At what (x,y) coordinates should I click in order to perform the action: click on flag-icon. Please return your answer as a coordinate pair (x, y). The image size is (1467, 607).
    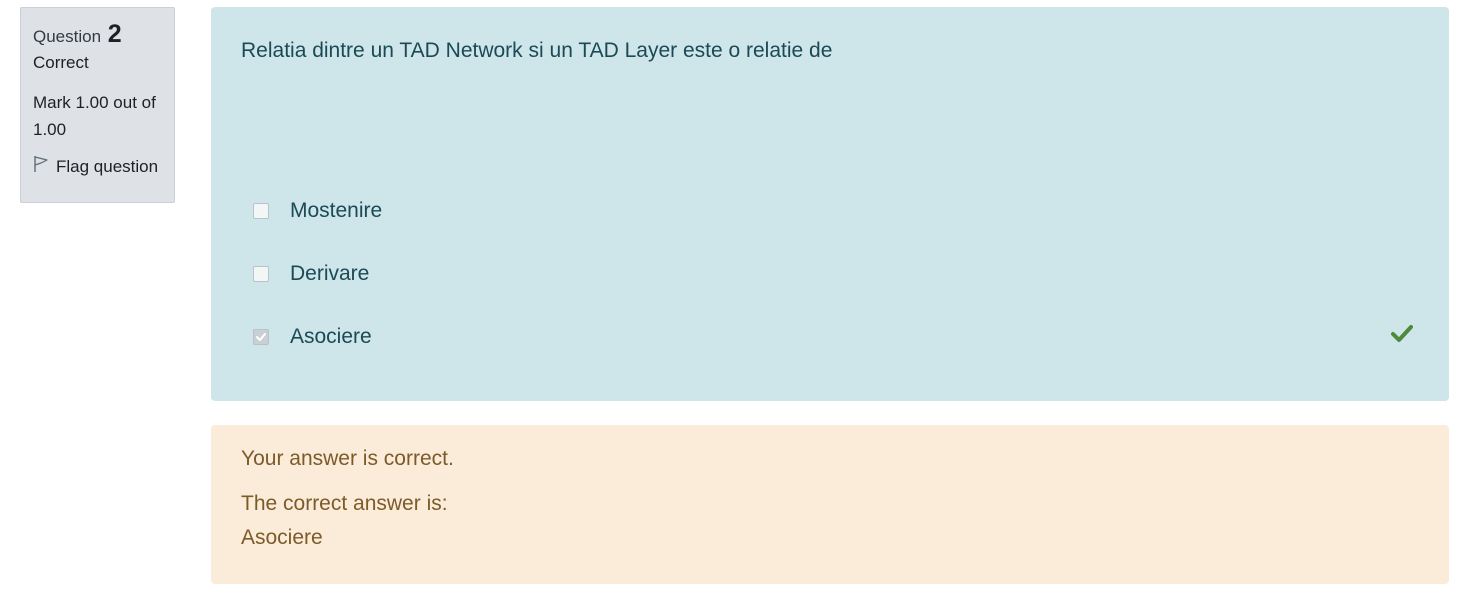
    Looking at the image, I should click on (44, 167).